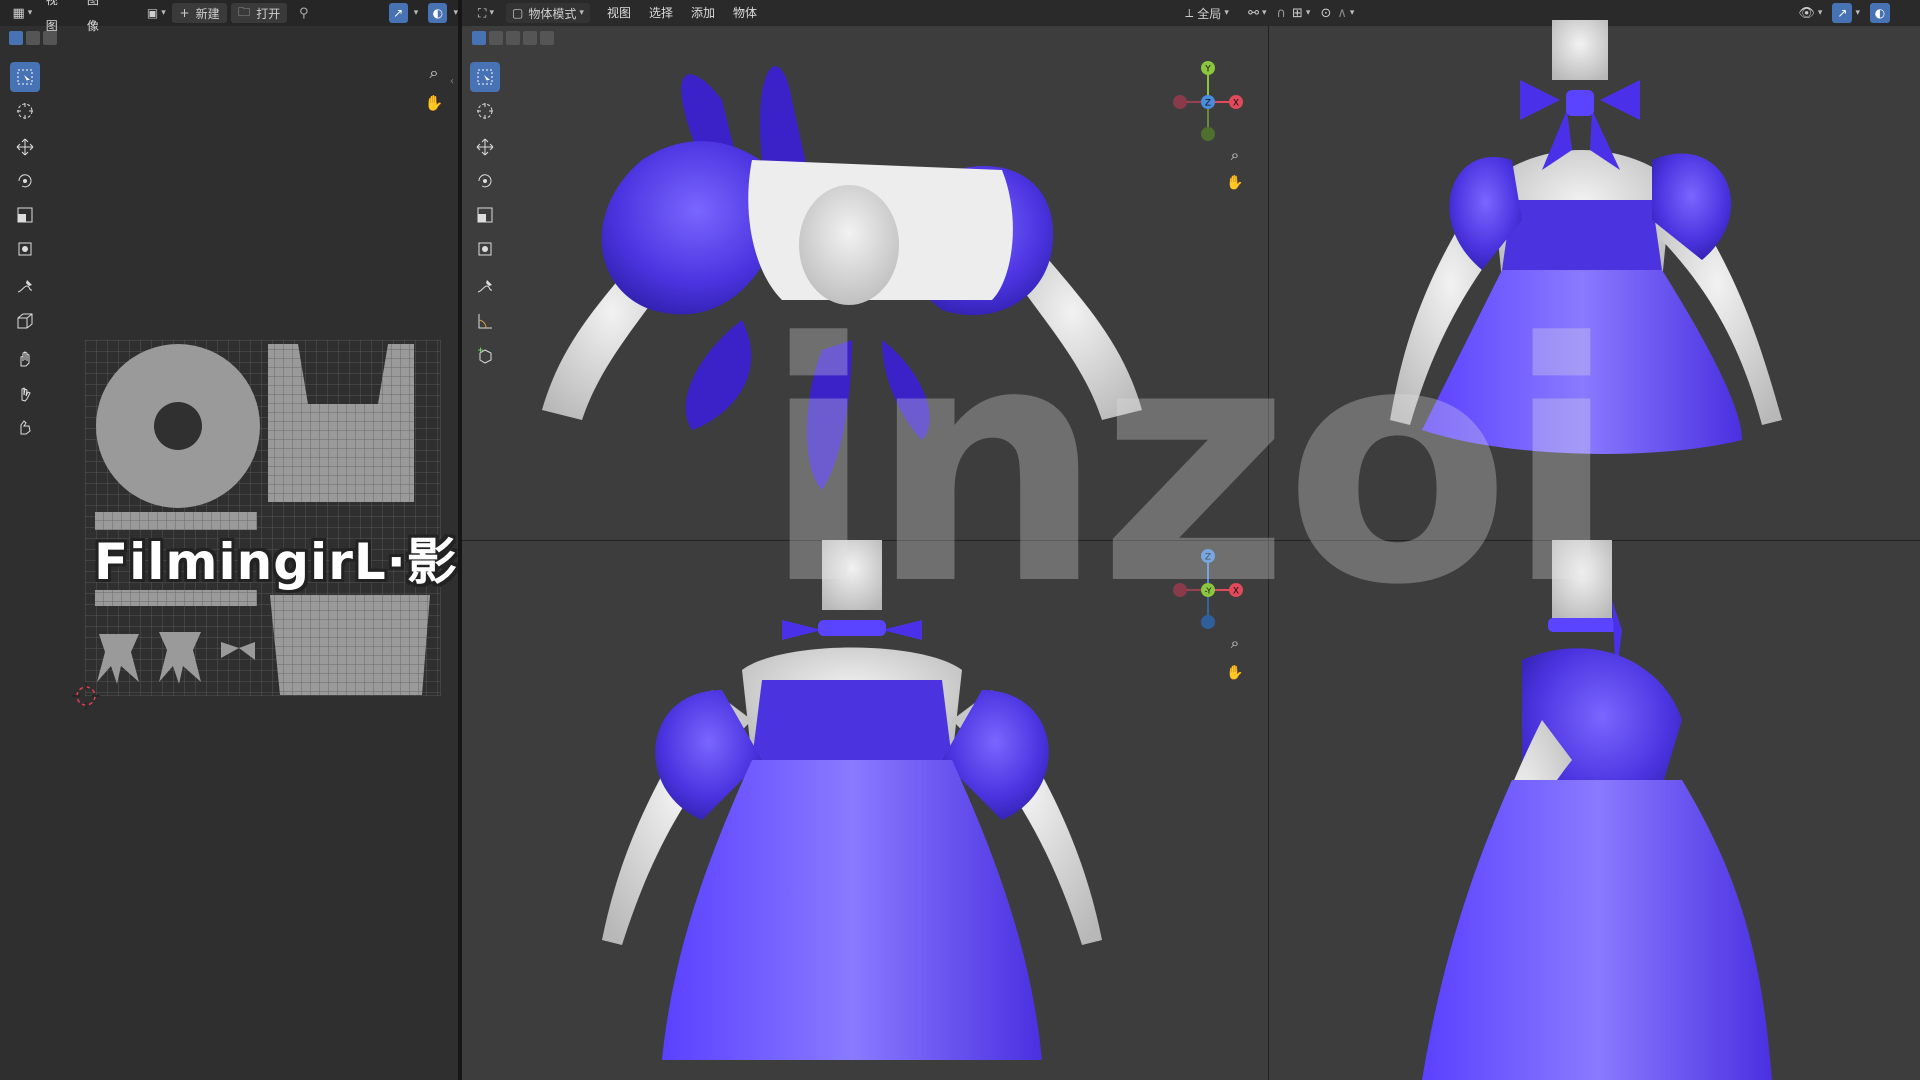 The height and width of the screenshot is (1080, 1920). Describe the element at coordinates (25, 147) in the screenshot. I see `move-tool` at that location.